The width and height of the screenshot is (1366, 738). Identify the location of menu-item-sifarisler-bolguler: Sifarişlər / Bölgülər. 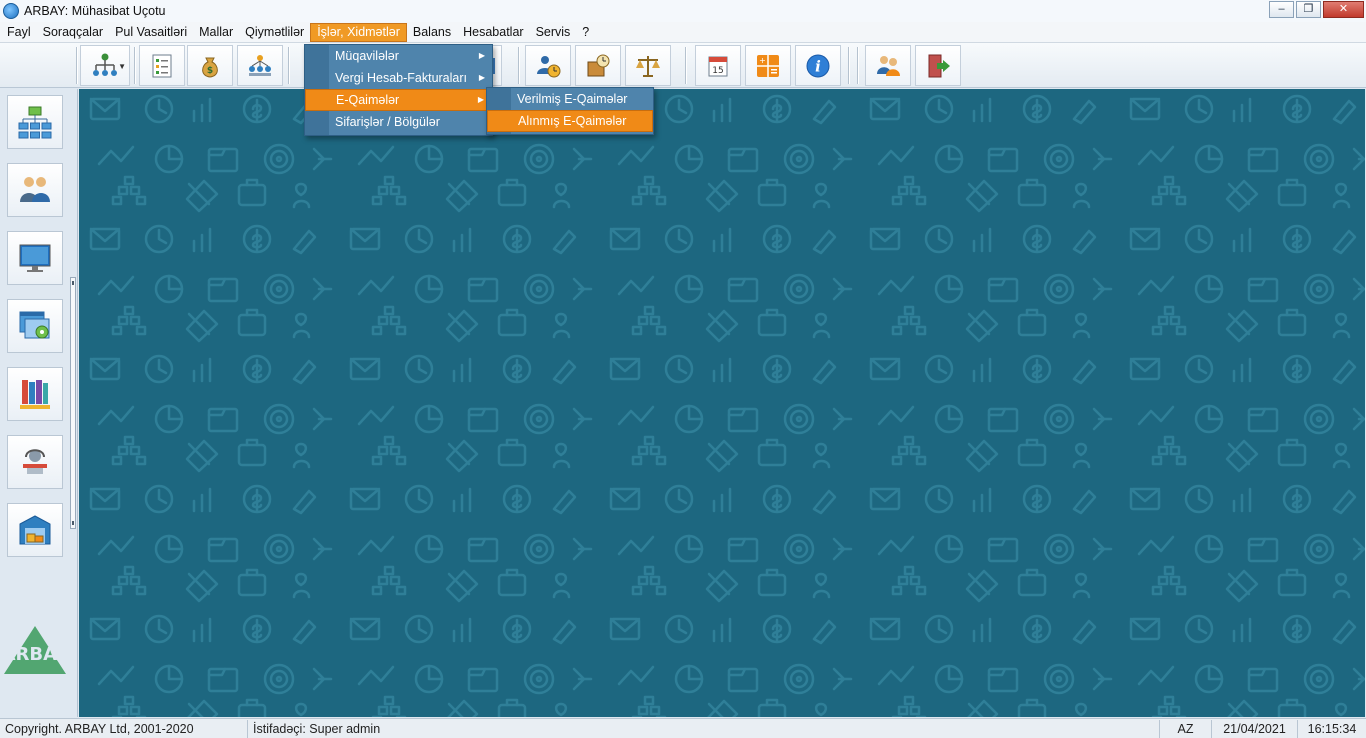
(398, 122).